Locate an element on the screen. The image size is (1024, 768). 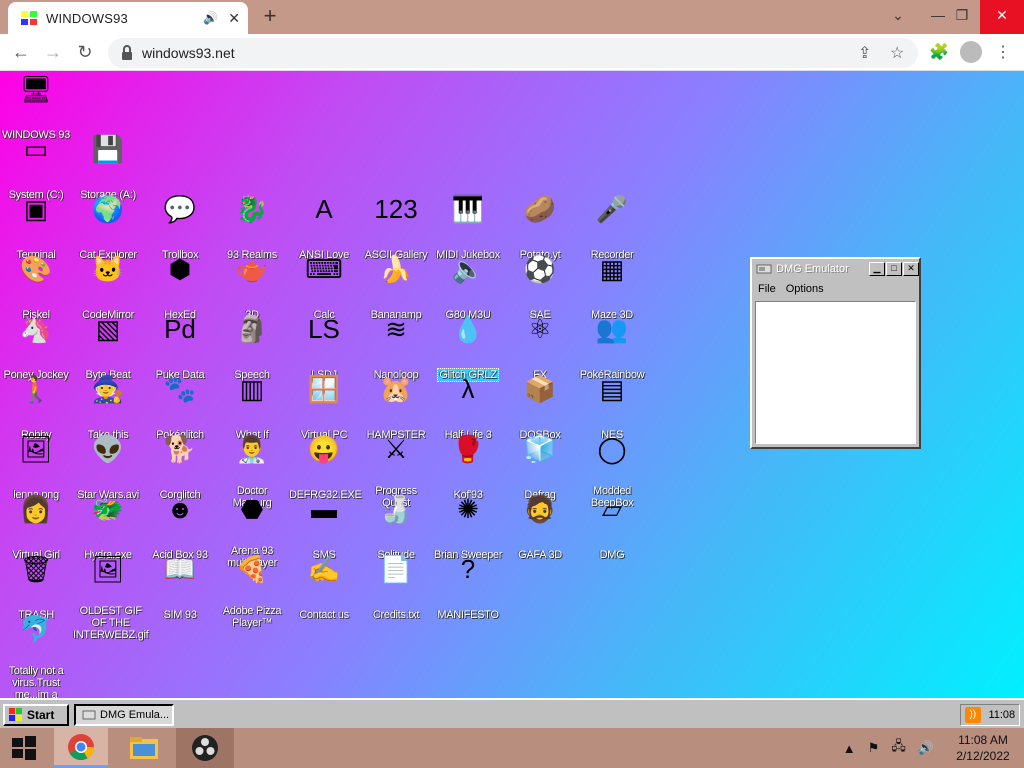
face-icon: 🗿 is located at coordinates (252, 329).